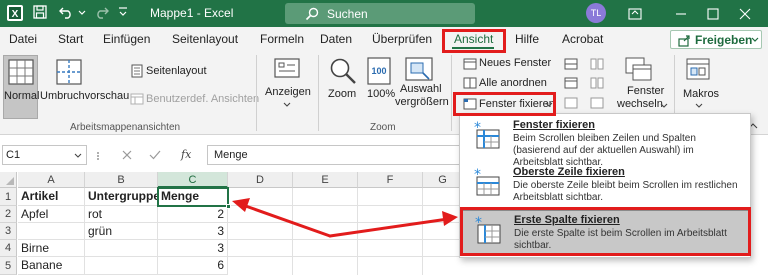 This screenshot has width=768, height=275. Describe the element at coordinates (345, 218) in the screenshot. I see `annotation-arrows` at that location.